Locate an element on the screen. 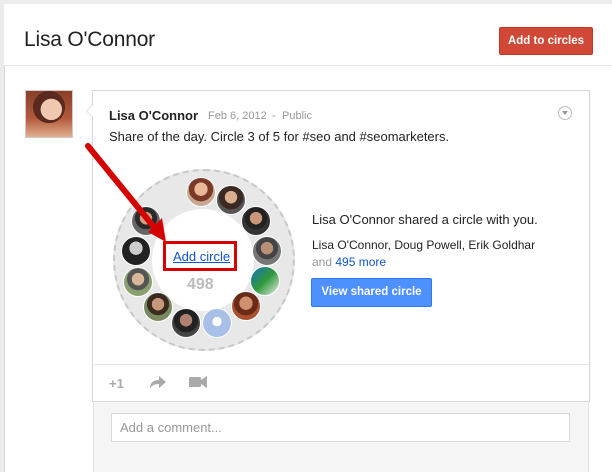  author-avatar is located at coordinates (49, 114).